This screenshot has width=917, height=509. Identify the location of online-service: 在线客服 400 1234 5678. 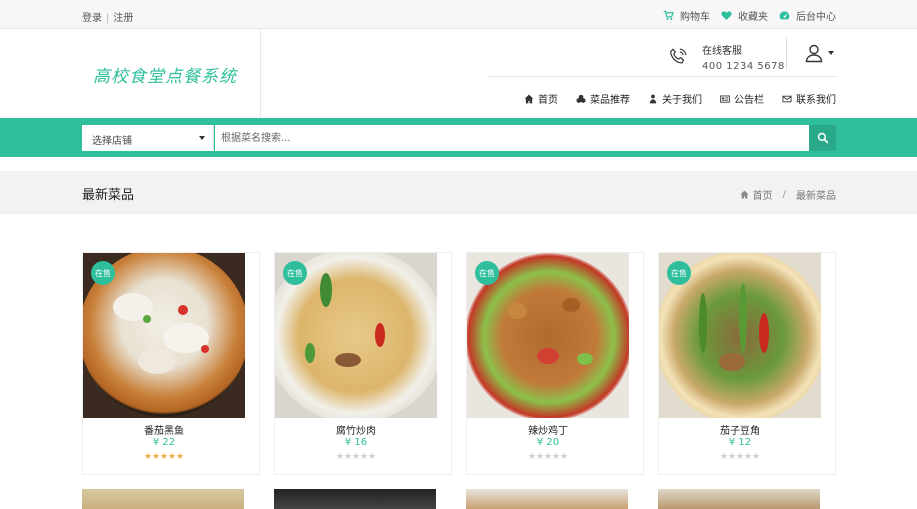
(726, 57).